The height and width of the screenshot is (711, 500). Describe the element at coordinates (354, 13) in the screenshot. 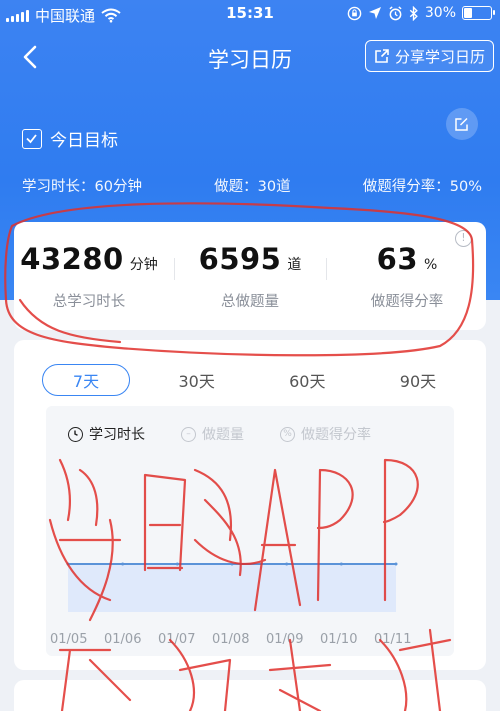

I see `orientation-lock-icon` at that location.